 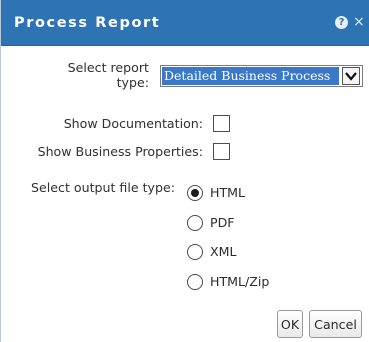 What do you see at coordinates (359, 22) in the screenshot?
I see `close-icon: ×` at bounding box center [359, 22].